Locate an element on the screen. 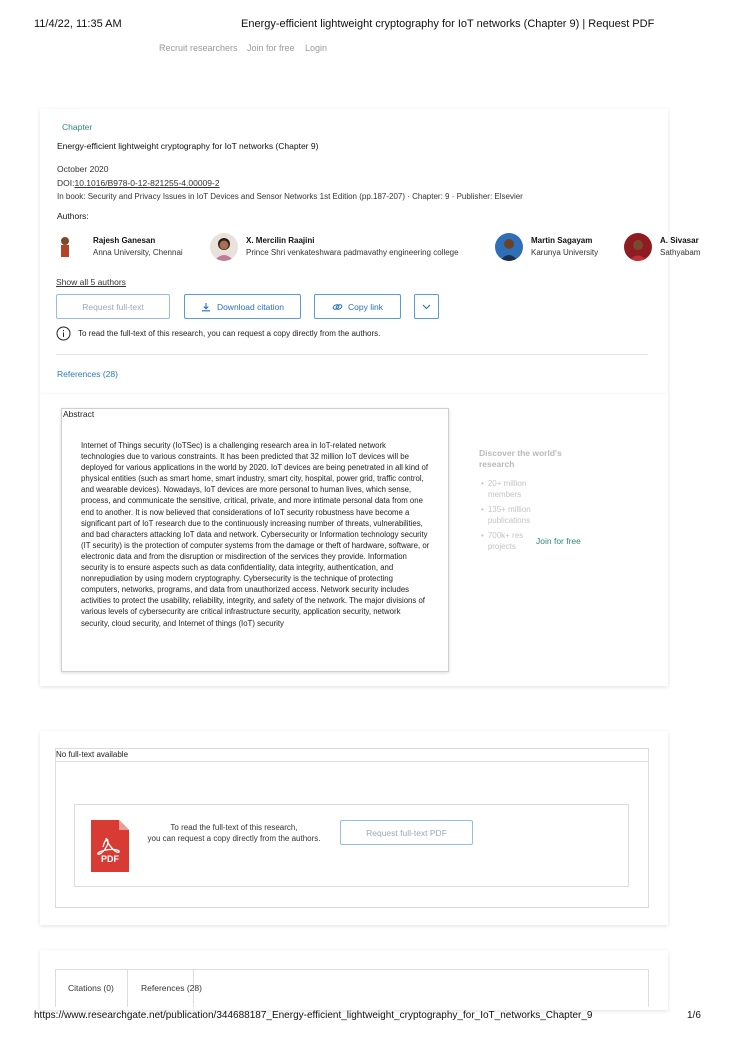 This screenshot has width=736, height=1039. request-full-text-label: Request full-text is located at coordinates (113, 306).